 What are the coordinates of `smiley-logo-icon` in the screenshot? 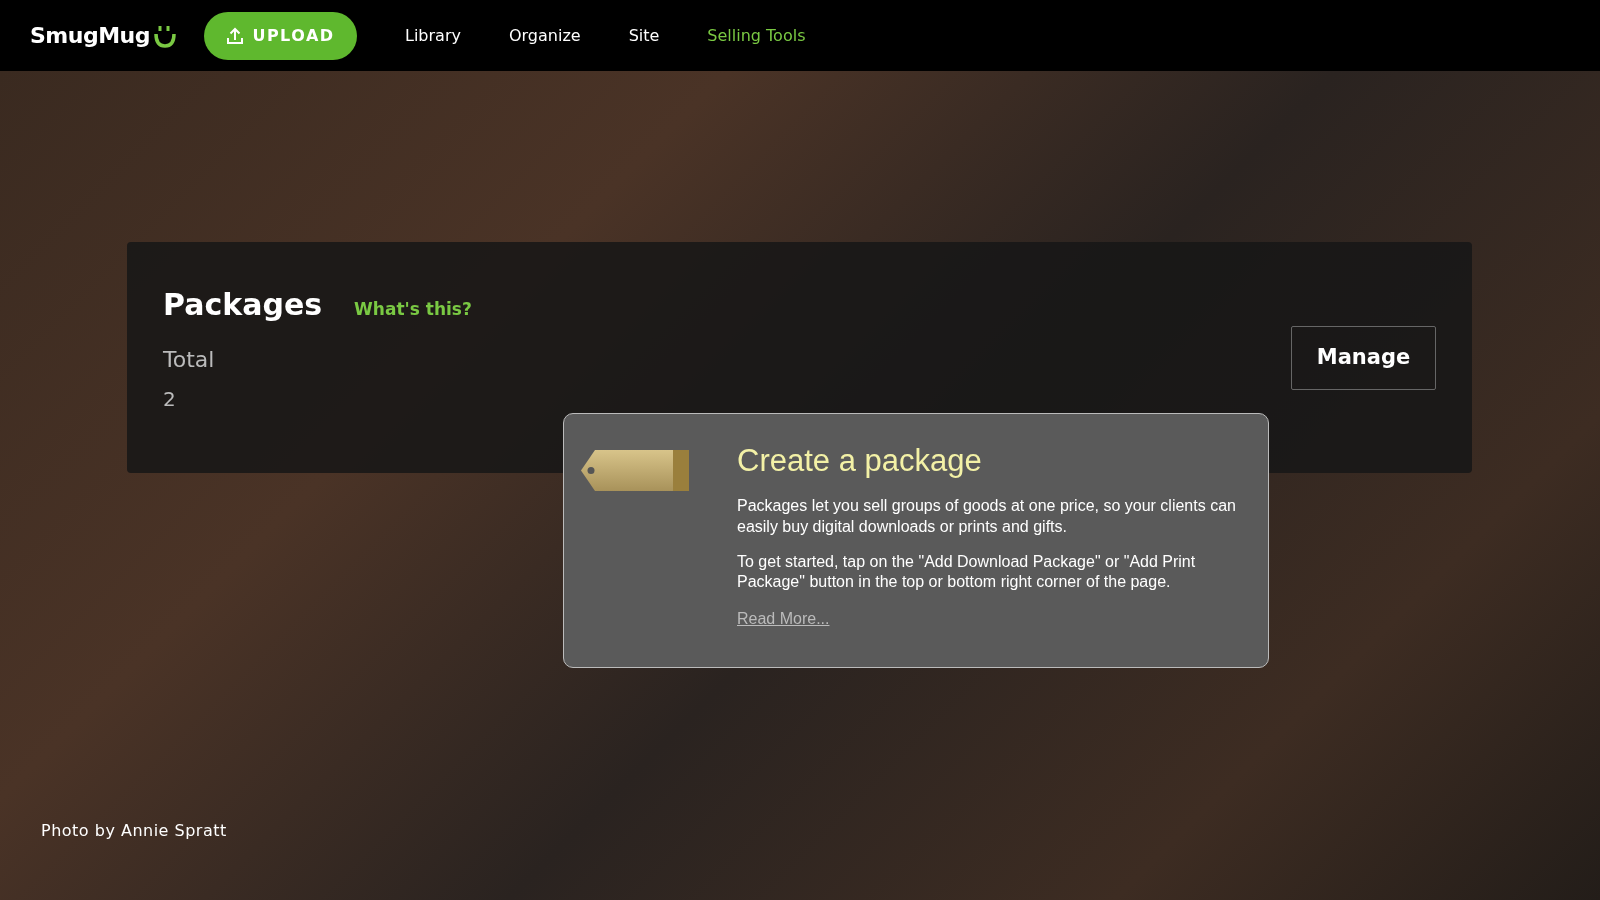 It's located at (165, 35).